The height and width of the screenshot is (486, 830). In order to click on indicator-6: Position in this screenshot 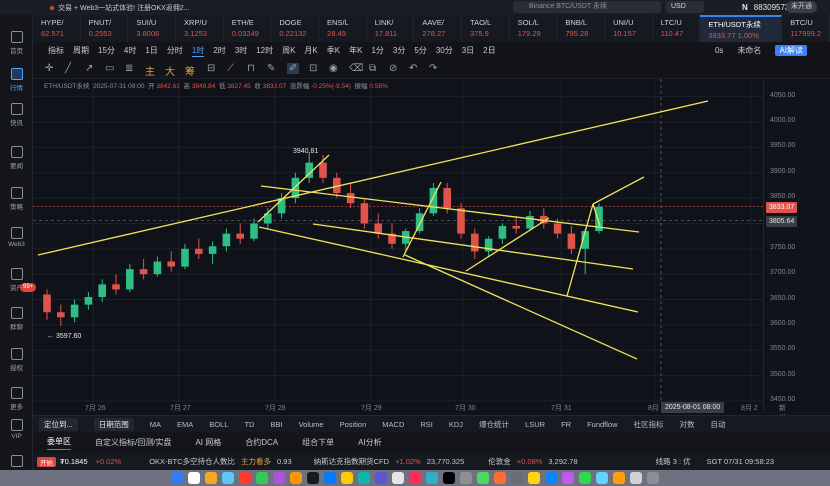, I will do `click(353, 424)`.